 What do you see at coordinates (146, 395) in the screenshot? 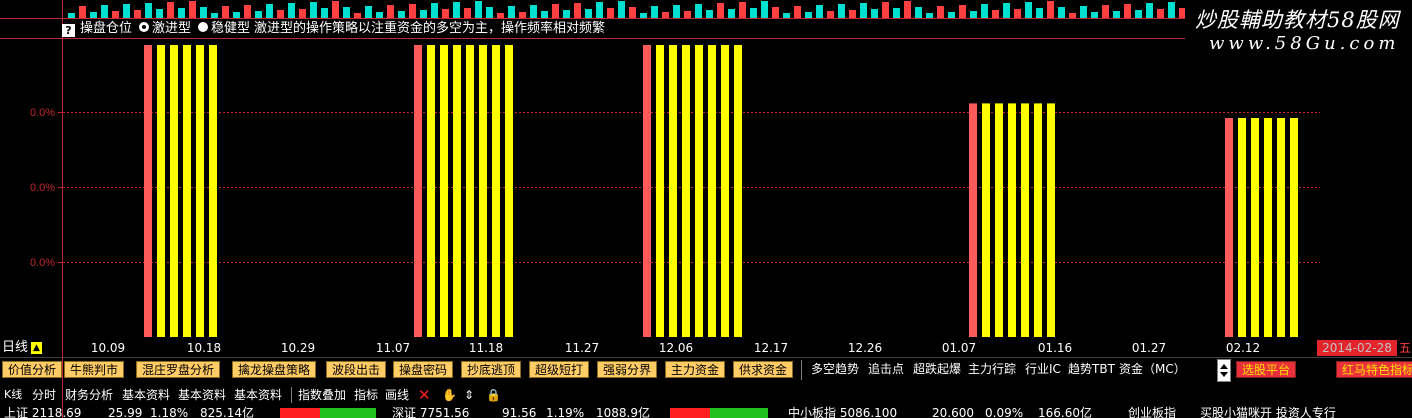
I see `tab-profile-1: 基本资料` at bounding box center [146, 395].